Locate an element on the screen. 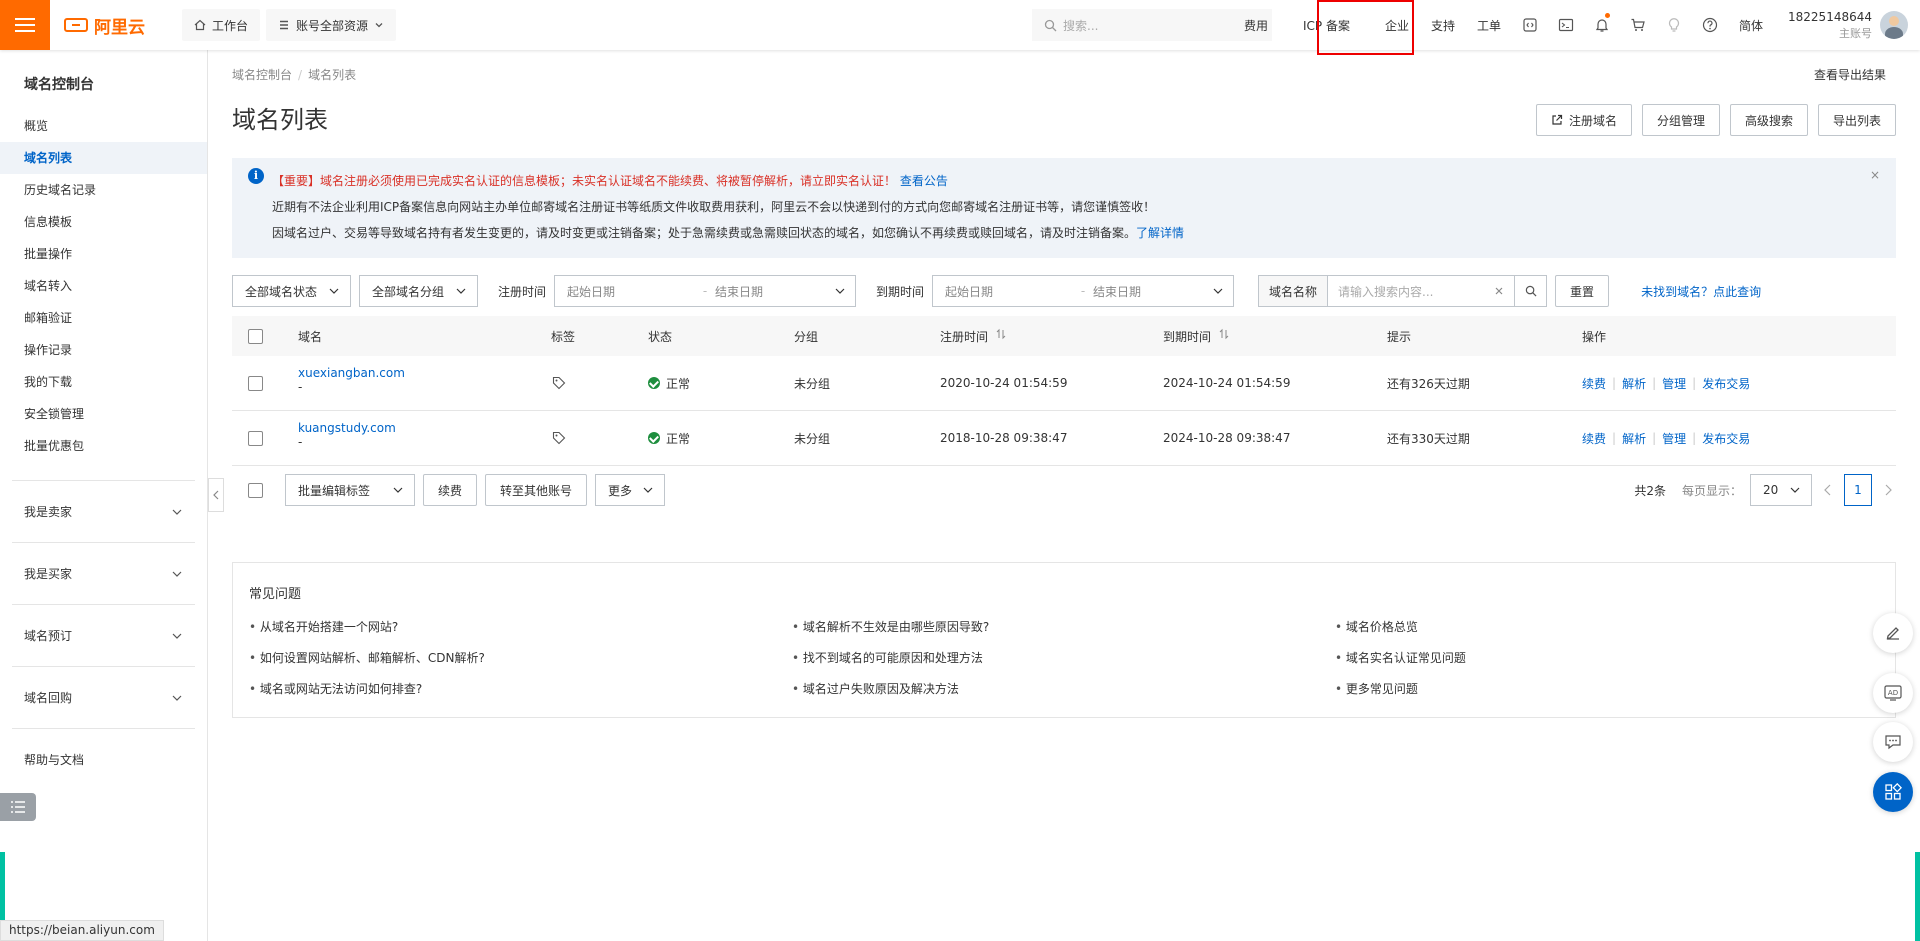 The image size is (1920, 941). sidebar-item-domain-list: 域名列表 is located at coordinates (103, 158).